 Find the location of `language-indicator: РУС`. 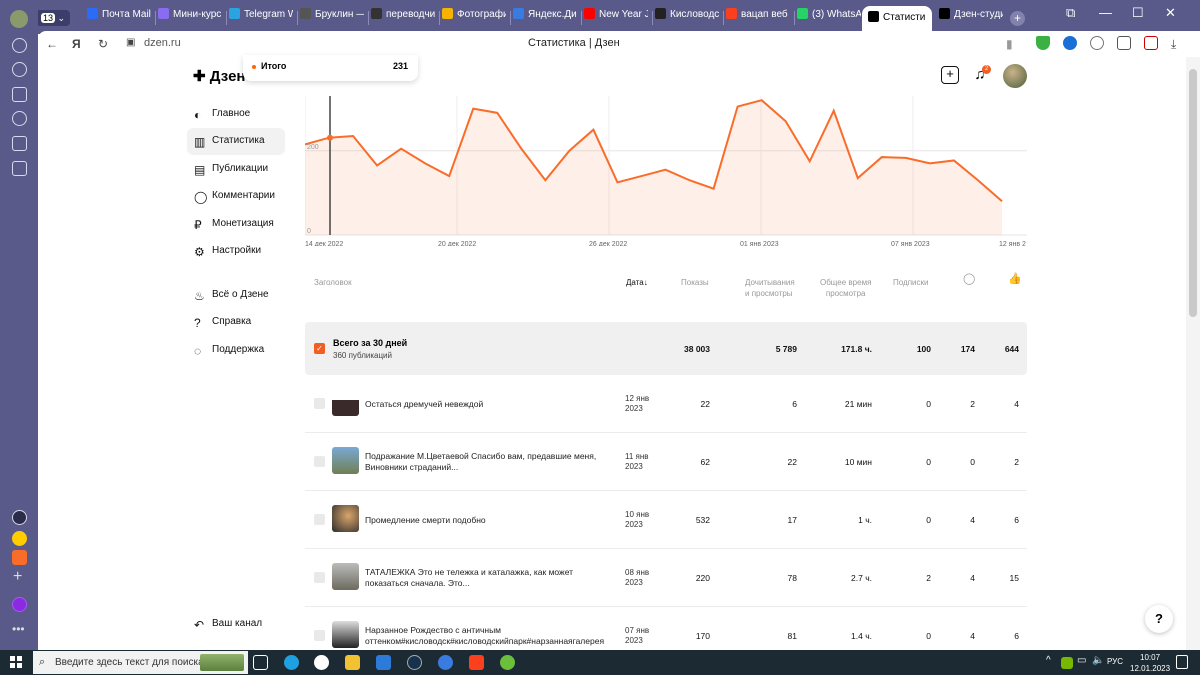

language-indicator: РУС is located at coordinates (1115, 661).